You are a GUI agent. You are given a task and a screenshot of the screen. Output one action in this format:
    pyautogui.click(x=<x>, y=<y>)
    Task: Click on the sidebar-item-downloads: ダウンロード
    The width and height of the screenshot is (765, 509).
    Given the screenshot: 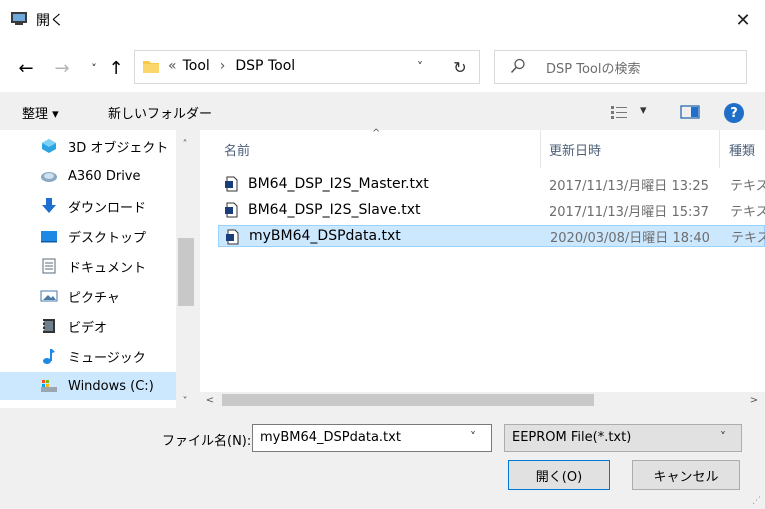 What is the action you would take?
    pyautogui.click(x=88, y=206)
    